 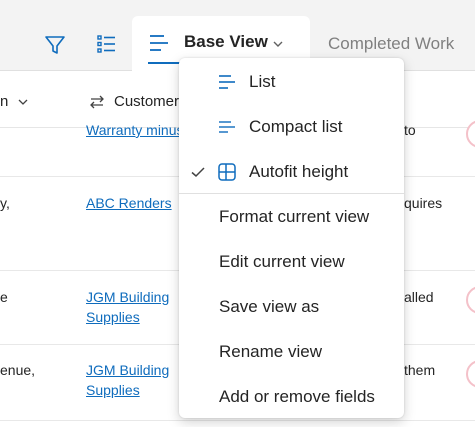 I want to click on menu-item-label: Format current view, so click(x=294, y=216).